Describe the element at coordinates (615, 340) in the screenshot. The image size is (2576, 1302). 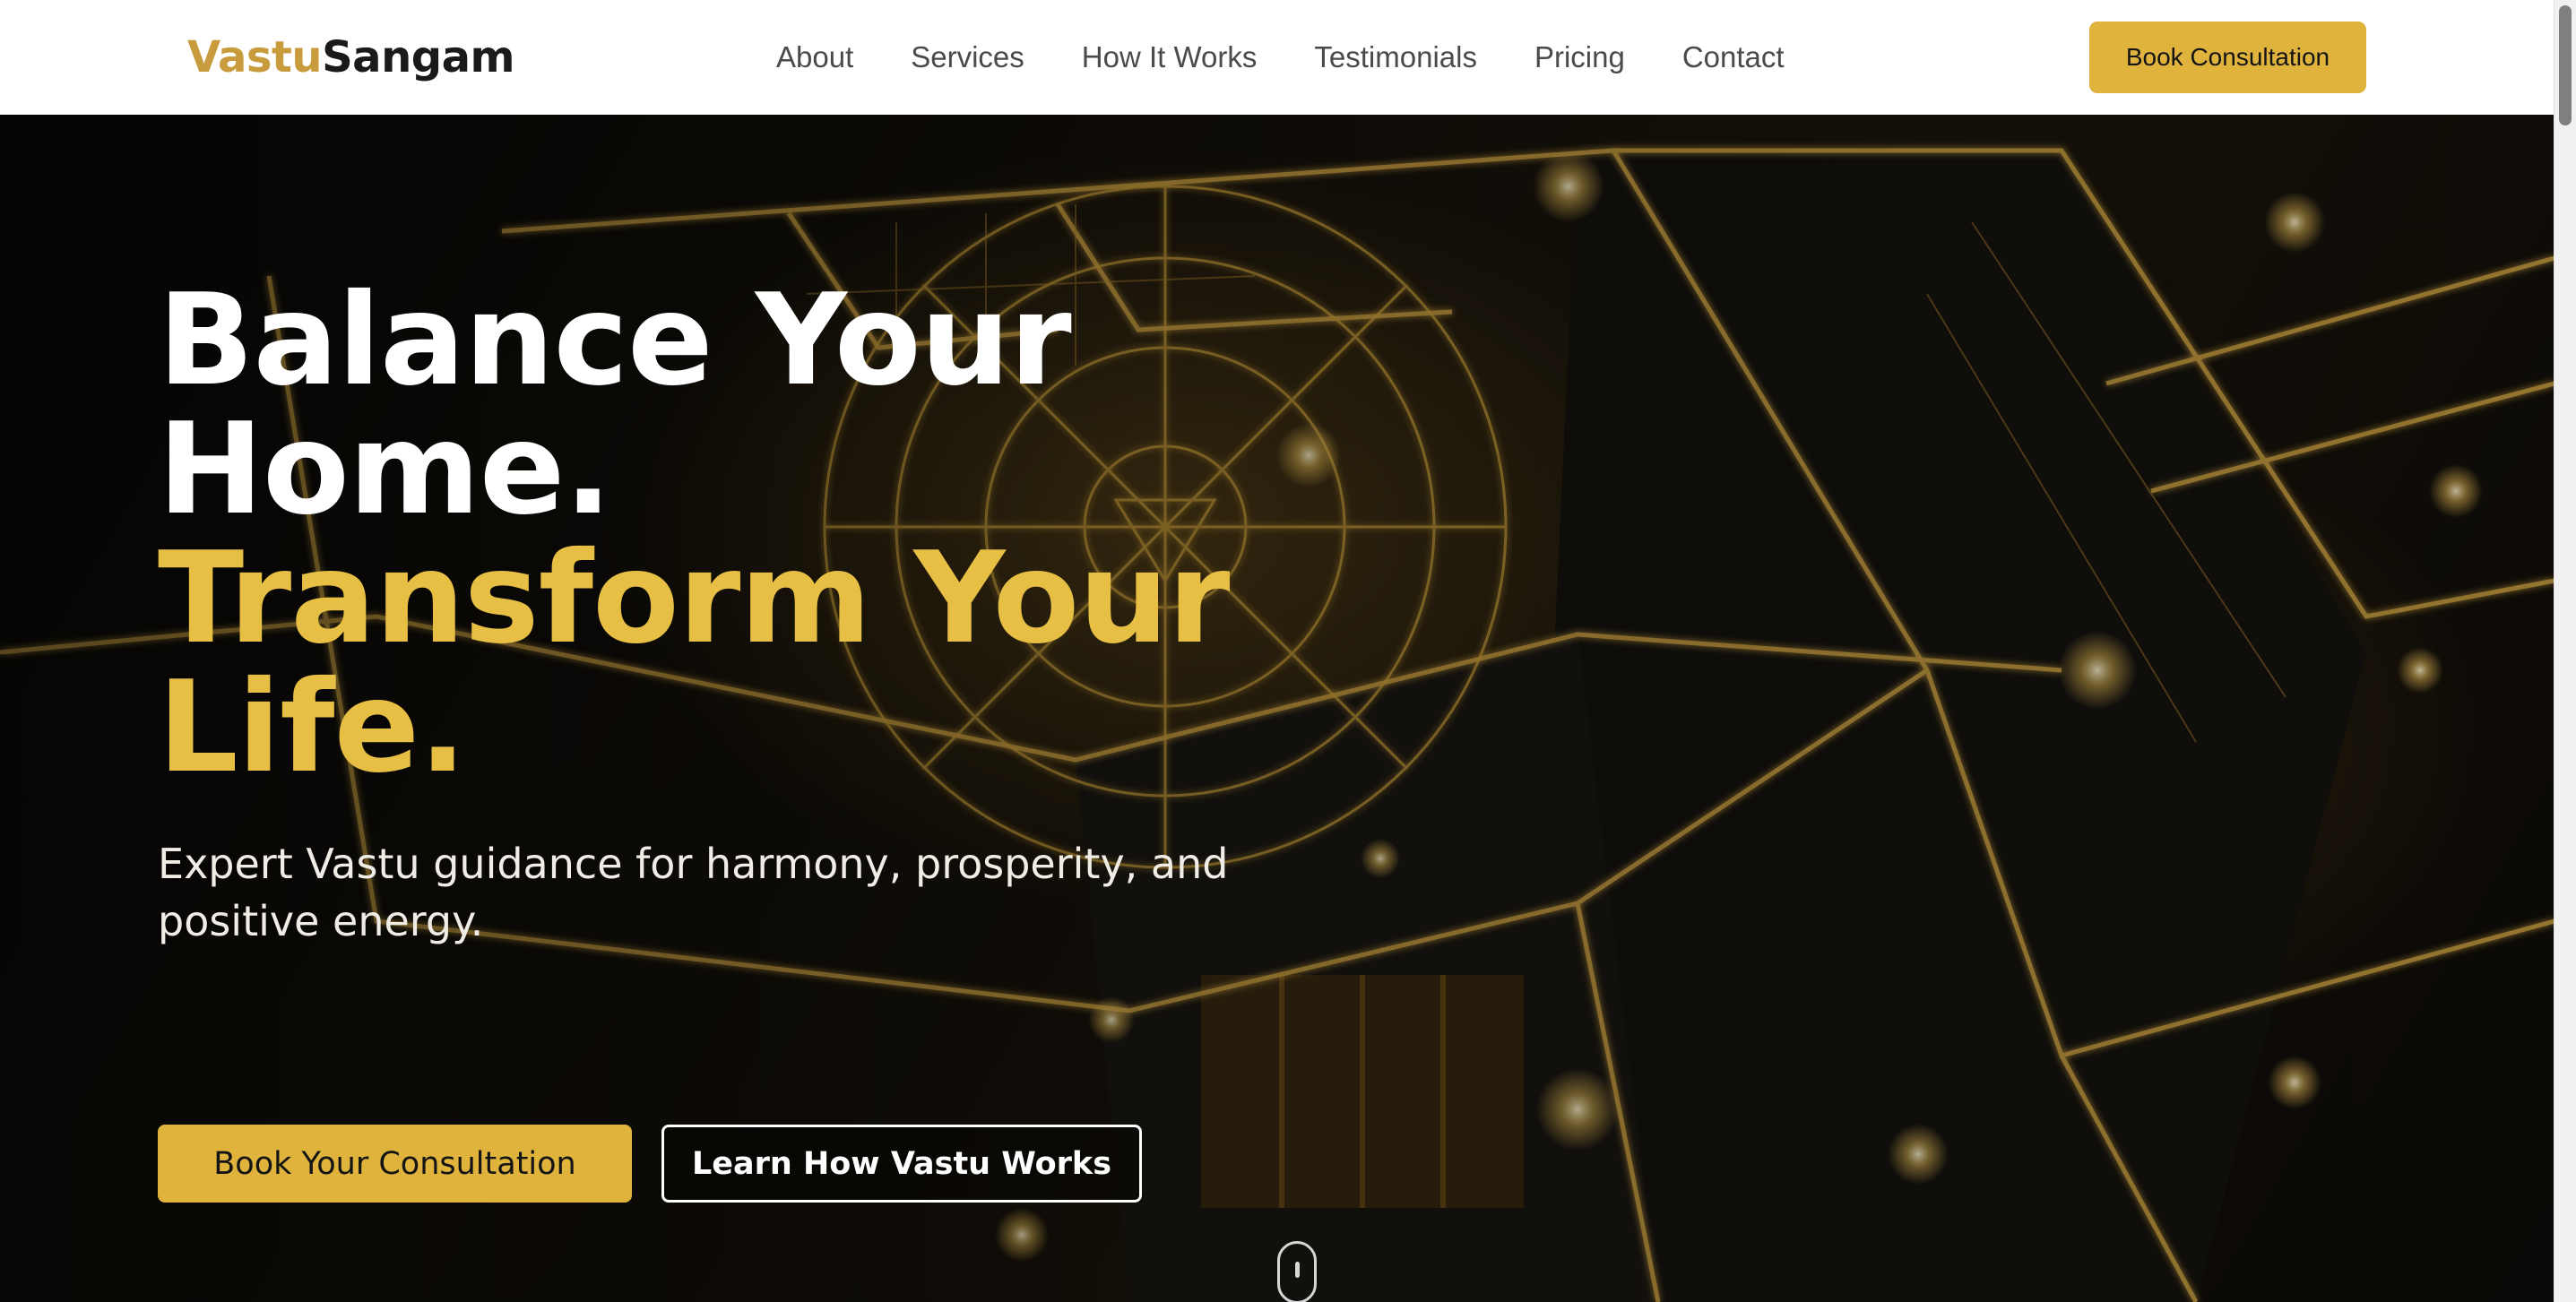
I see `headline-line-1: Balance Your` at that location.